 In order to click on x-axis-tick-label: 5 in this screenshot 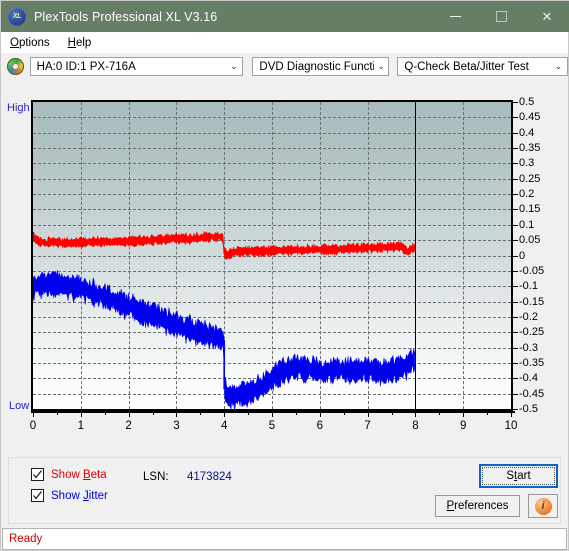, I will do `click(272, 426)`.